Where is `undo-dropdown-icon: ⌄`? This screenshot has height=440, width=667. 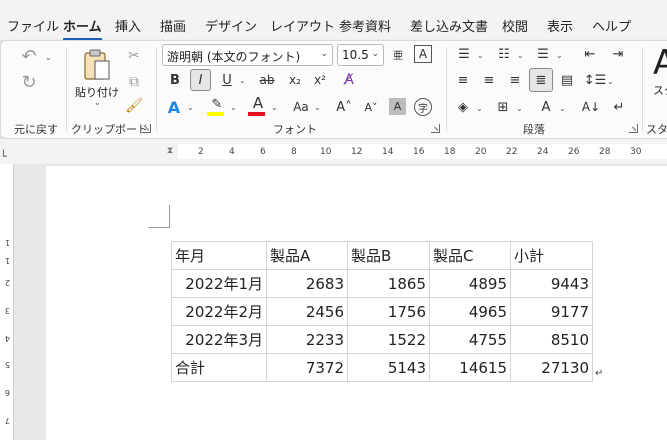 undo-dropdown-icon: ⌄ is located at coordinates (48, 57).